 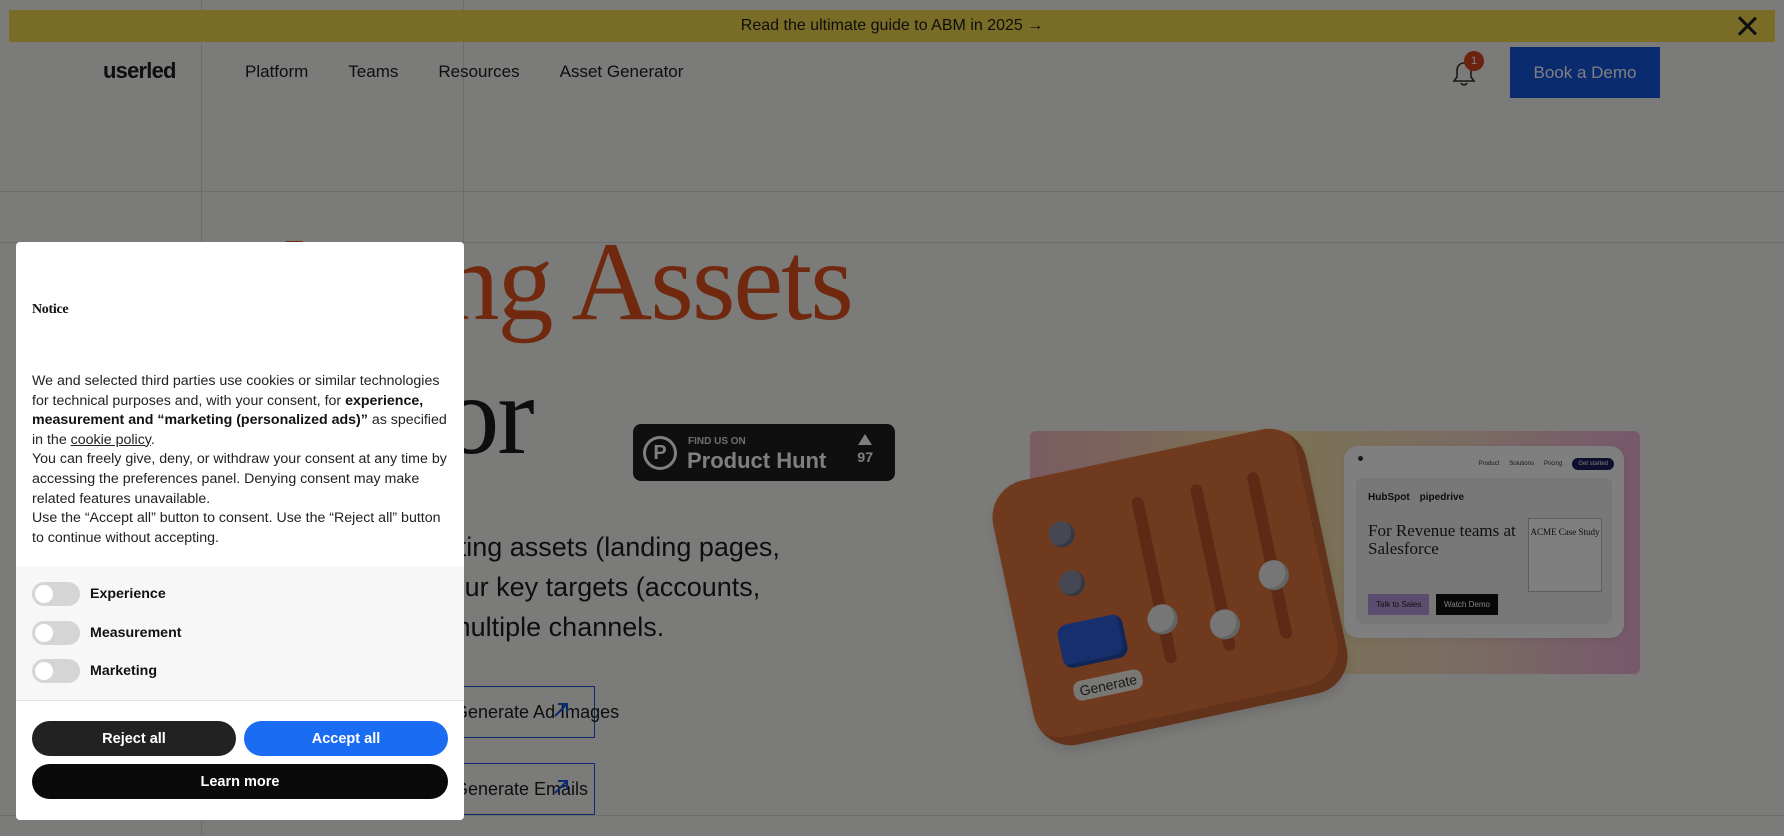 What do you see at coordinates (134, 738) in the screenshot?
I see `reject-all-button: Reject all` at bounding box center [134, 738].